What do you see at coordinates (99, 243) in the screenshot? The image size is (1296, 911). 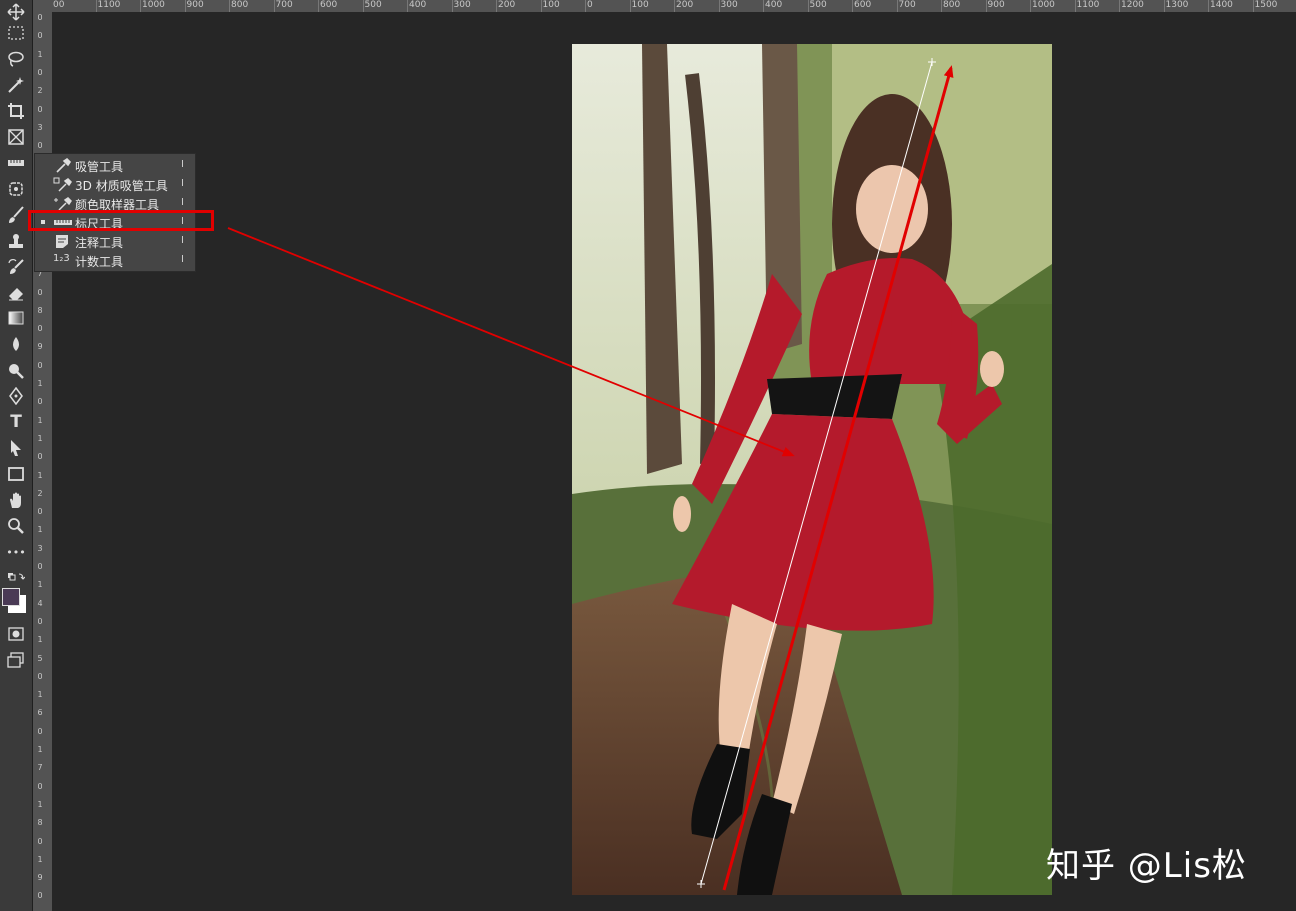 I see `flyout-item-label: 注释工具` at bounding box center [99, 243].